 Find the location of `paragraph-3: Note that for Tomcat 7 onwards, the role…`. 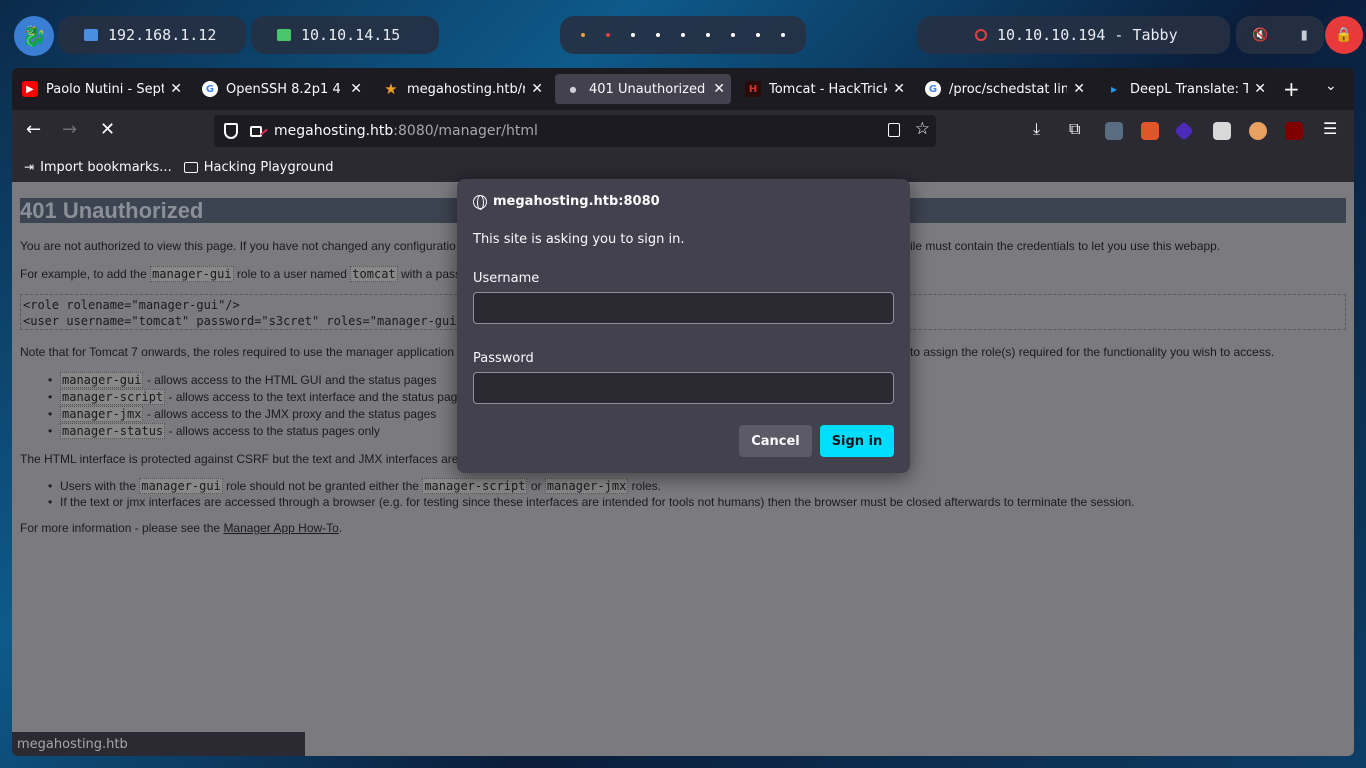

paragraph-3: Note that for Tomcat 7 onwards, the role… is located at coordinates (237, 352).